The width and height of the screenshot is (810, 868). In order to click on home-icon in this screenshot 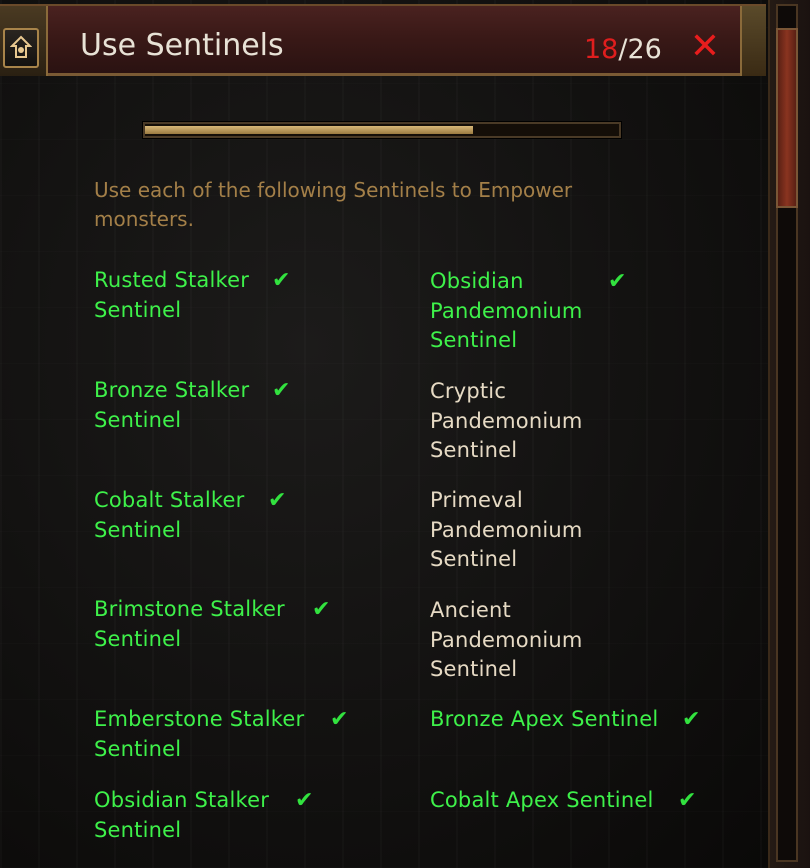, I will do `click(21, 46)`.